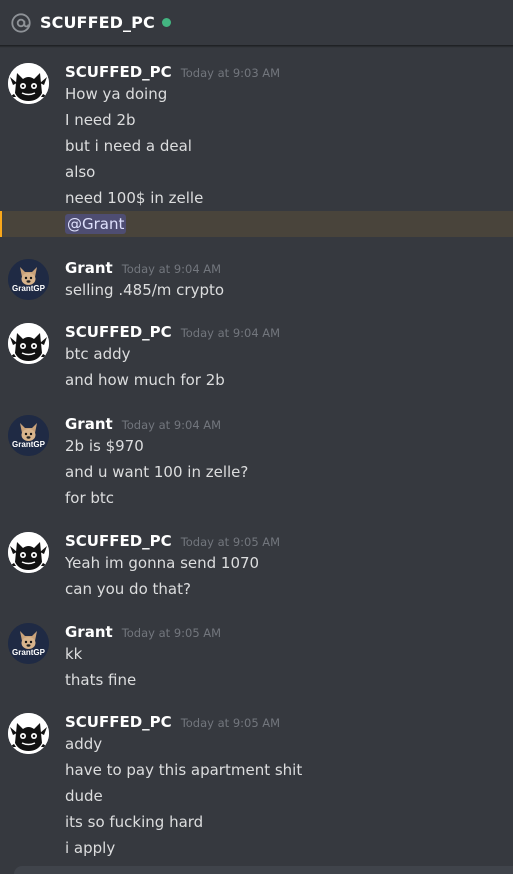  What do you see at coordinates (145, 380) in the screenshot?
I see `message-text: and how much for 2b` at bounding box center [145, 380].